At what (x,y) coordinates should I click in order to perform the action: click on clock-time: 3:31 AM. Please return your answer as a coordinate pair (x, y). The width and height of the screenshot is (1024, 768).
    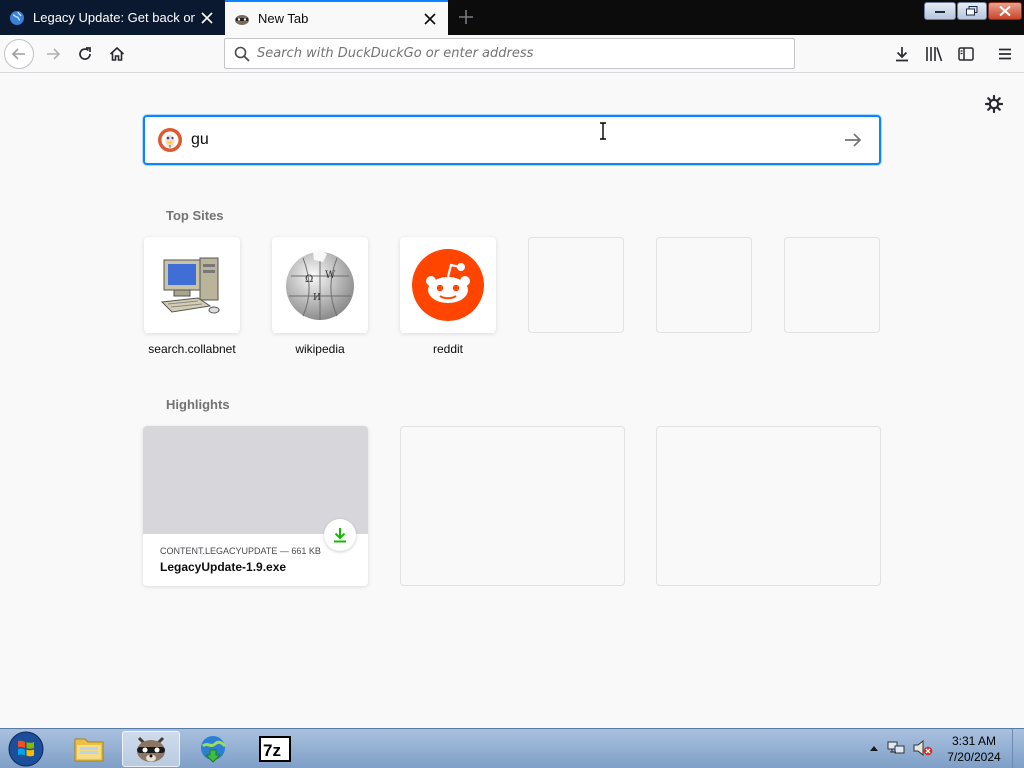
    Looking at the image, I should click on (974, 741).